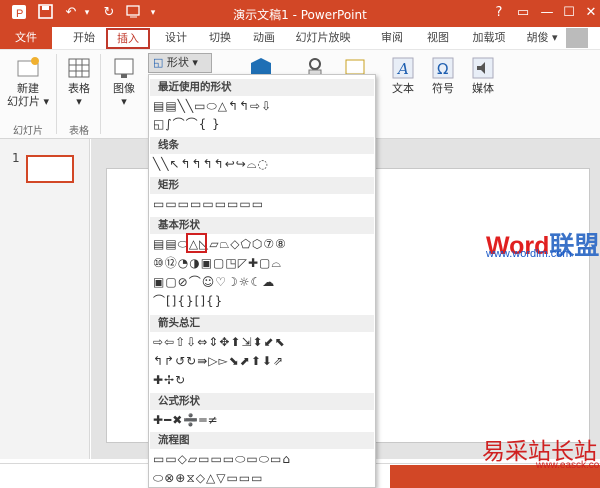 This screenshot has height=488, width=600. I want to click on shapes-button: ◱ 形状 ▾, so click(180, 63).